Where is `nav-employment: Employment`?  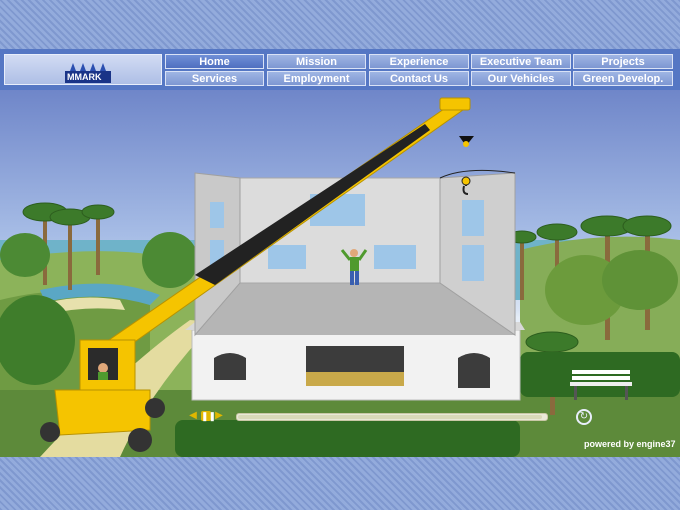 nav-employment: Employment is located at coordinates (316, 78).